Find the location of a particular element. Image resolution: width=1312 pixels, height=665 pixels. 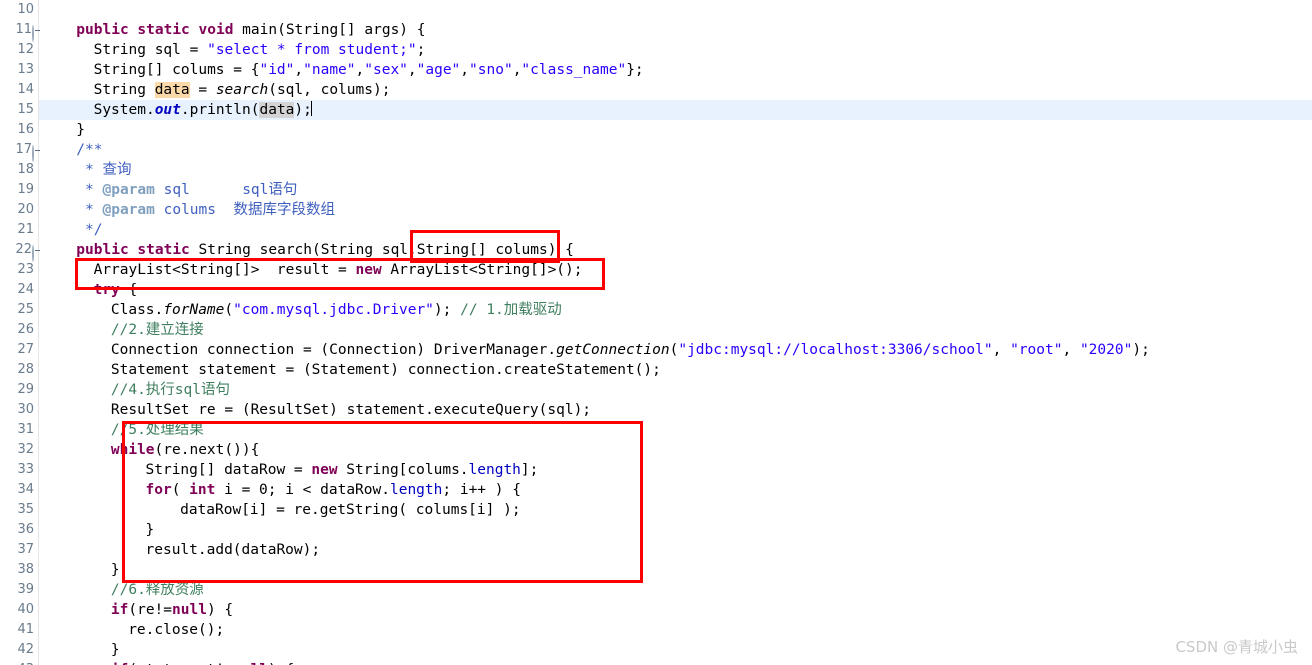

code-token: ; i++ ) { is located at coordinates (481, 490).